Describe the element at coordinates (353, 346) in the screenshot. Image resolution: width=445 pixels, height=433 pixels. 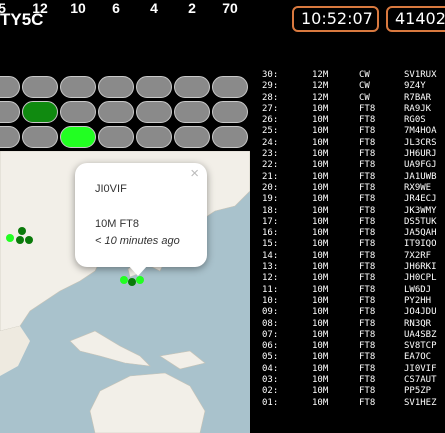
I see `spot-row: 06: 10M FT8 SV8TCP` at that location.